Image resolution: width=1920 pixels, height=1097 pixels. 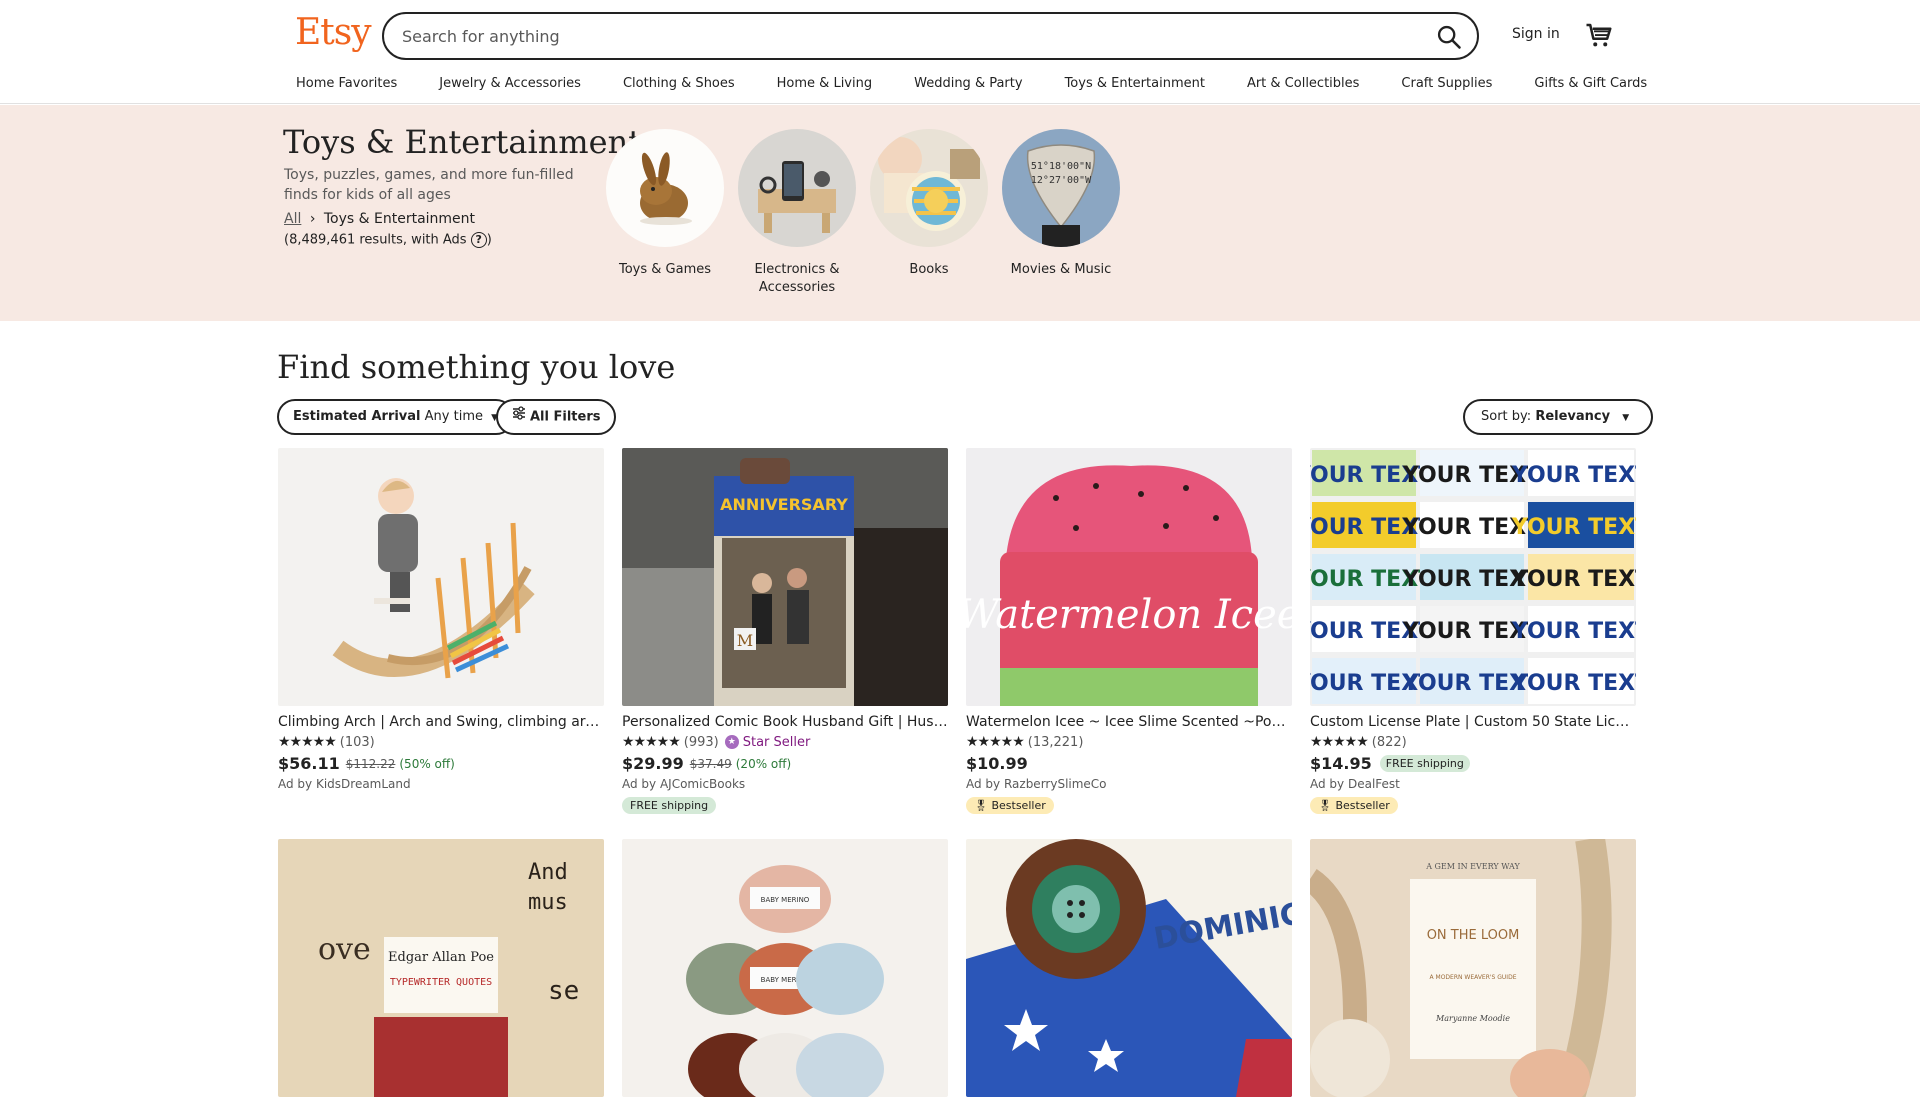 What do you see at coordinates (441, 784) in the screenshot?
I see `ad-by-shop: Ad by KidsDreamLand` at bounding box center [441, 784].